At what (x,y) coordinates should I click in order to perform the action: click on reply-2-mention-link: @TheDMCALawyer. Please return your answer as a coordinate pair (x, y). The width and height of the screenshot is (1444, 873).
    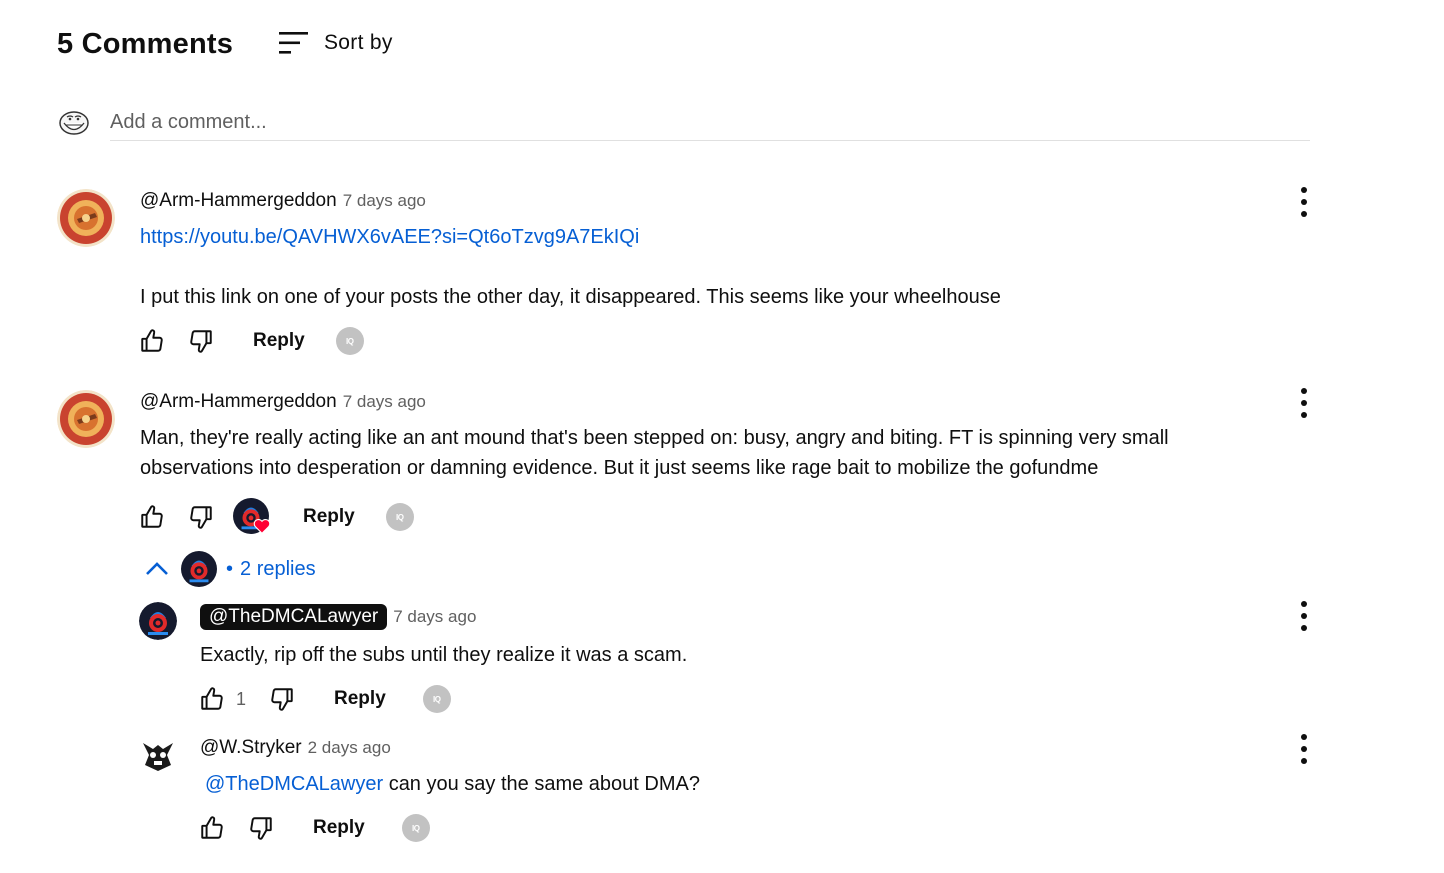
    Looking at the image, I should click on (294, 784).